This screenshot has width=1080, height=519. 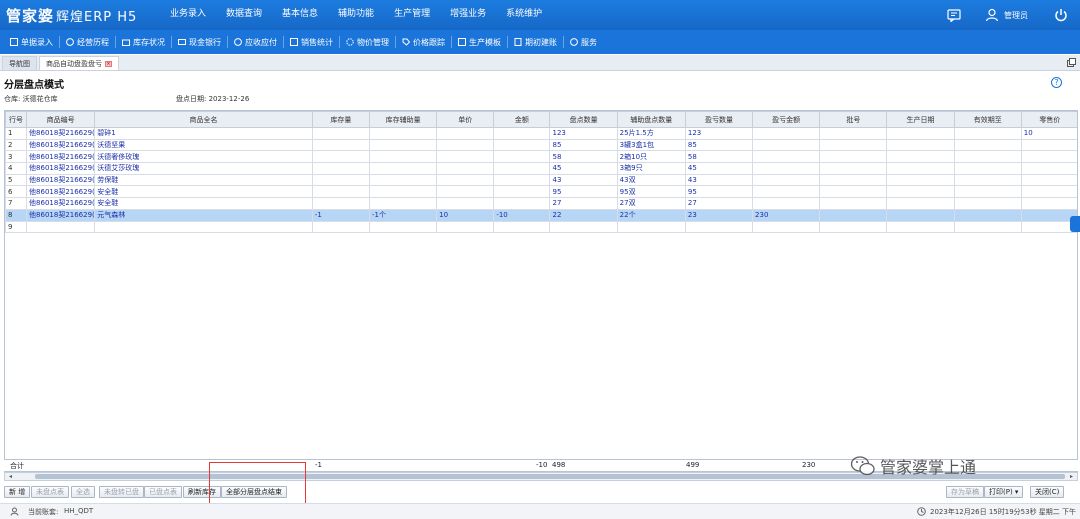 I want to click on row-number-cell: 9, so click(x=16, y=227).